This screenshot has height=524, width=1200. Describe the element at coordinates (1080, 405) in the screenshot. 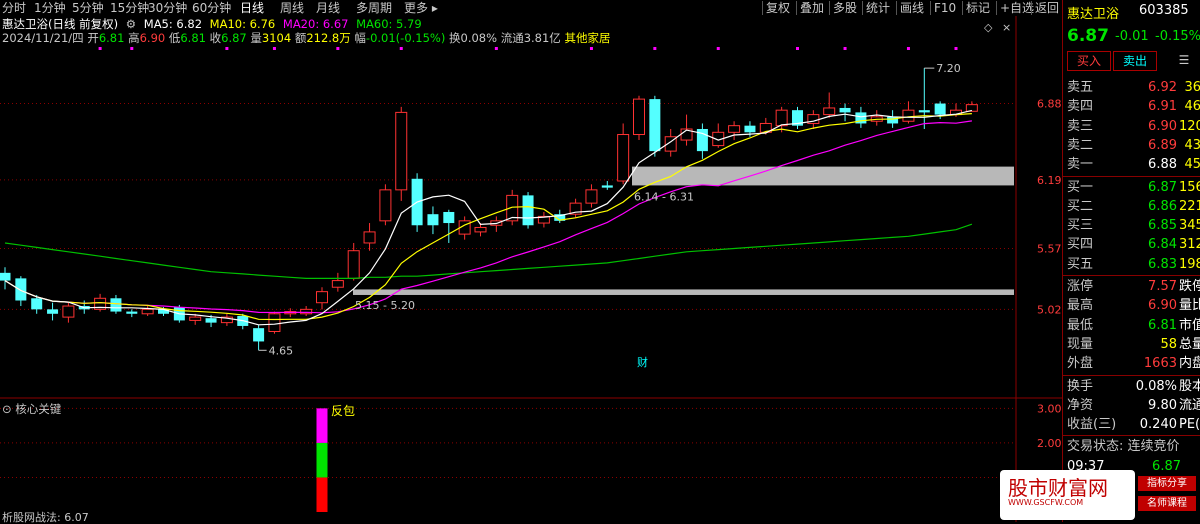

I see `finance-1-label: 净资` at that location.